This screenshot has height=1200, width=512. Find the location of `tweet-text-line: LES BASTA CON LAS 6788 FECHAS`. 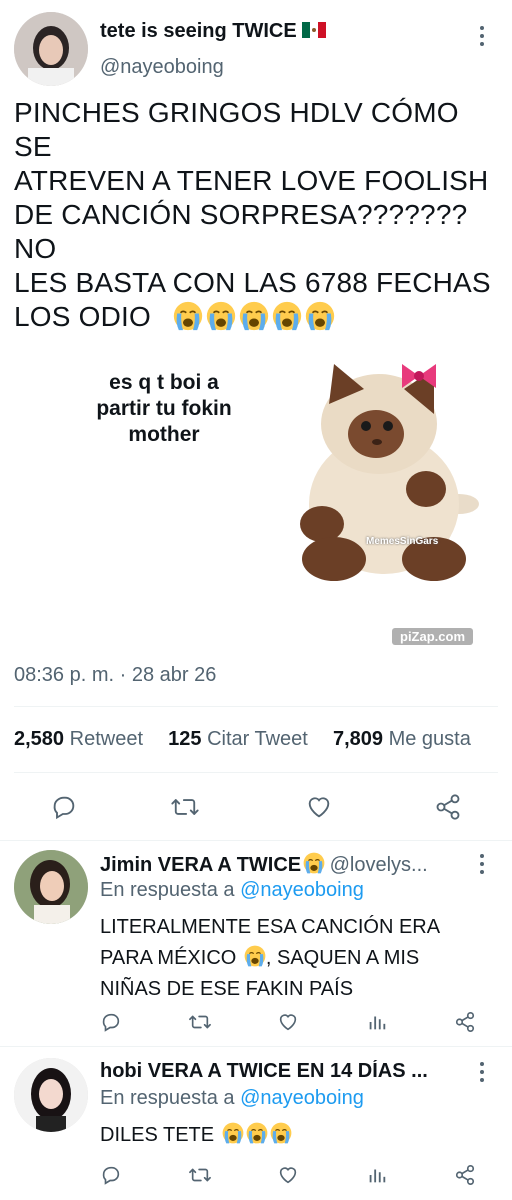

tweet-text-line: LES BASTA CON LAS 6788 FECHAS is located at coordinates (252, 282).